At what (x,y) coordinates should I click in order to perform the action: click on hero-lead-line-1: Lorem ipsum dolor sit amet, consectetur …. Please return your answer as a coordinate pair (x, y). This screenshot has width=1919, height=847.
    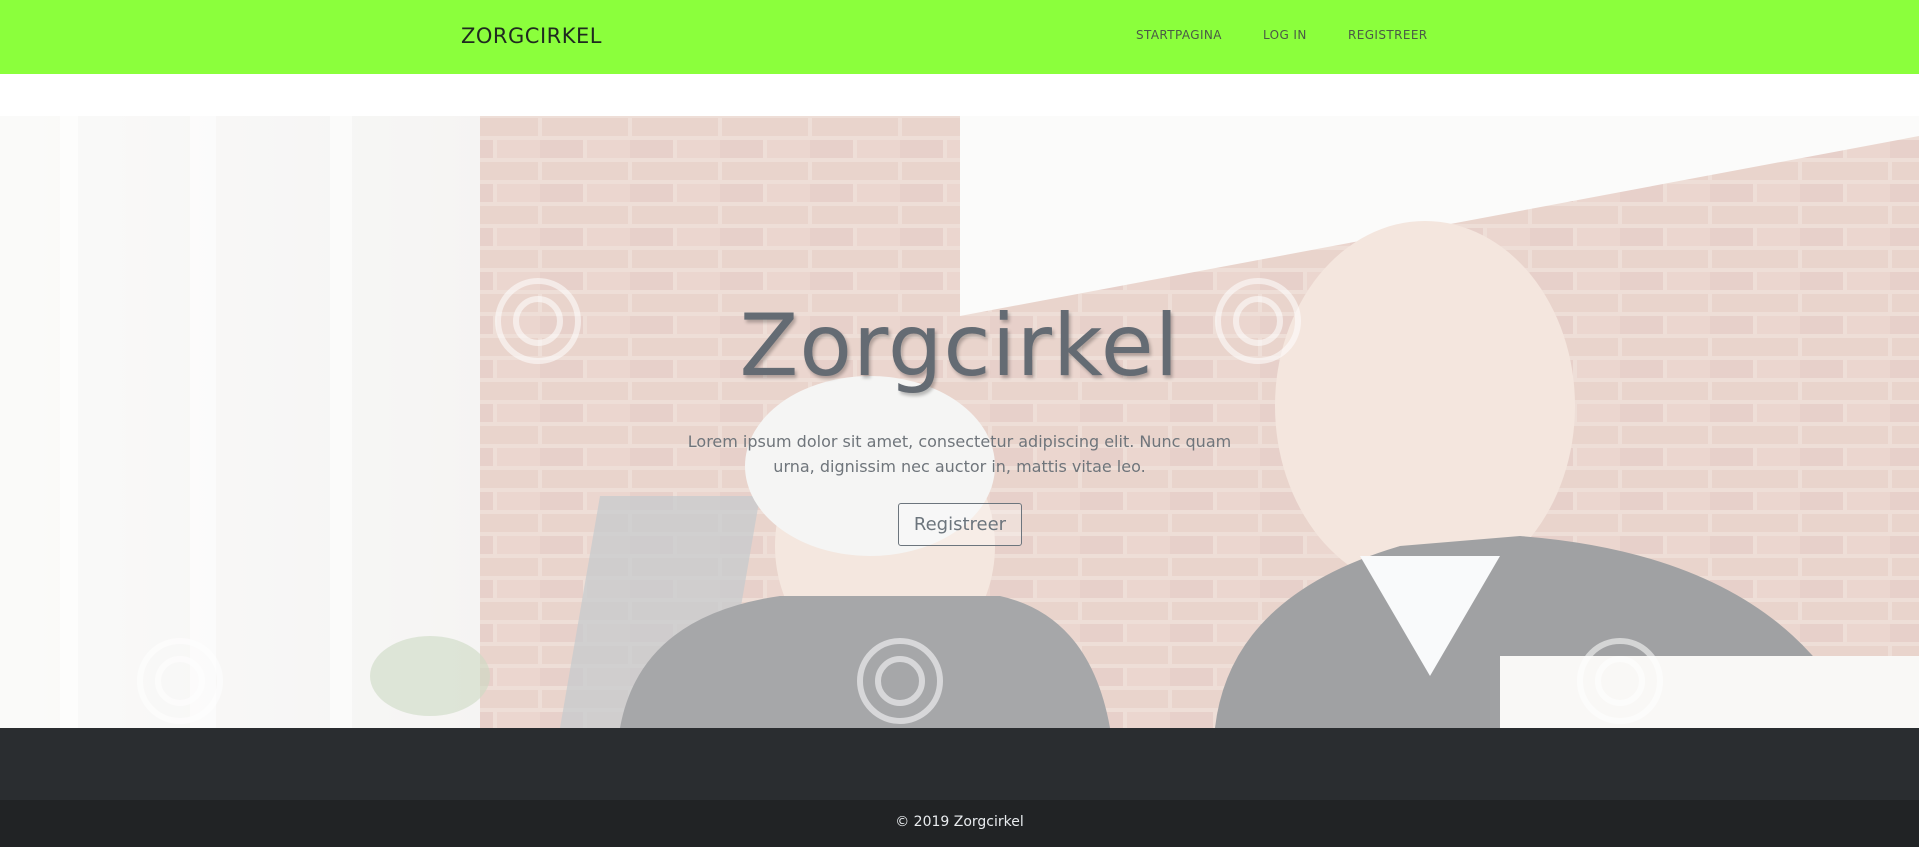
    Looking at the image, I should click on (959, 441).